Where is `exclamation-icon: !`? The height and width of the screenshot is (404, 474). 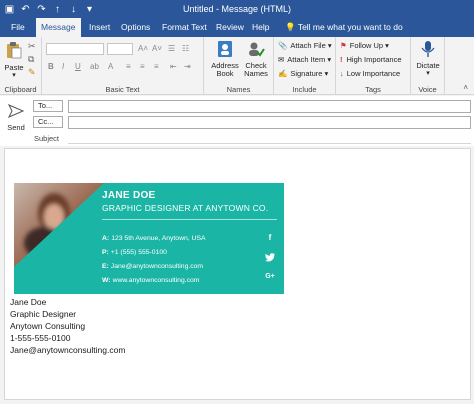
exclamation-icon: ! is located at coordinates (341, 59).